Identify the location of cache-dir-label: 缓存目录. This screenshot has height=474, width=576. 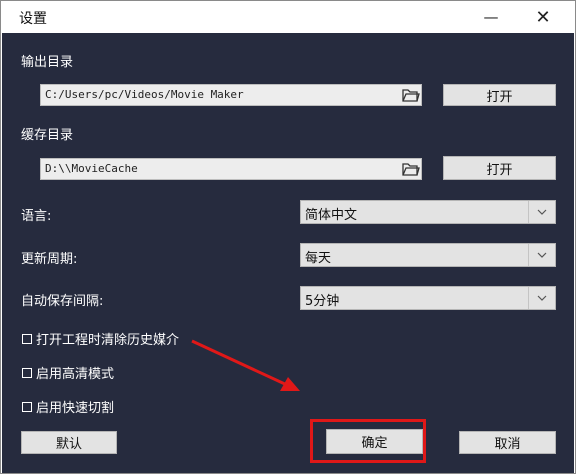
(47, 135).